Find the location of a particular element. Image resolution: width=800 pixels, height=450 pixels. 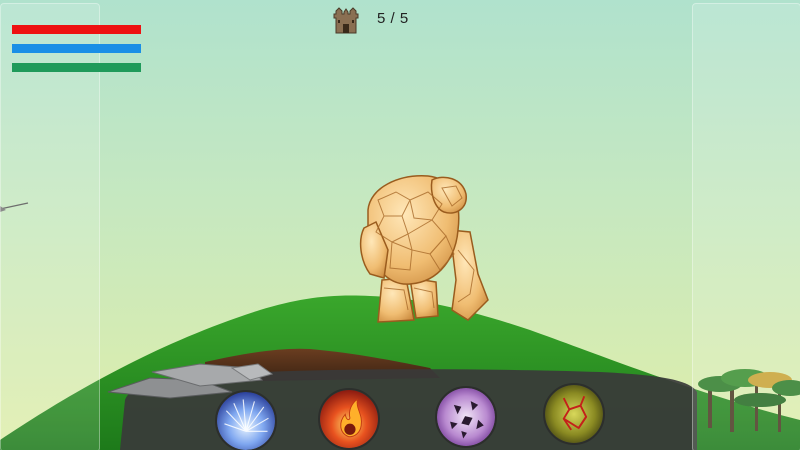

stamina-bar-fill is located at coordinates (76, 67).